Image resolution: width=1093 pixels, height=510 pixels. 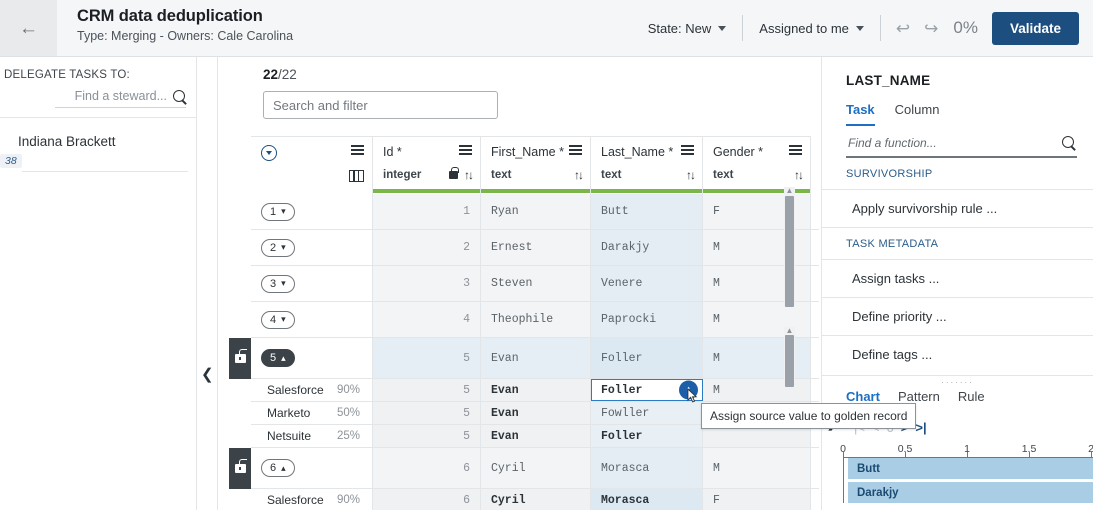 What do you see at coordinates (971, 401) in the screenshot?
I see `tab-rule: Rule` at bounding box center [971, 401].